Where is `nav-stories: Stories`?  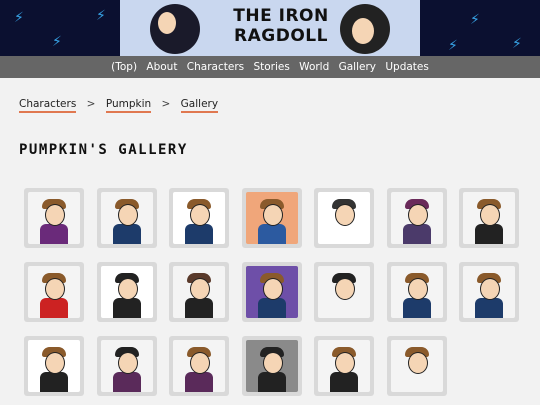
nav-stories: Stories is located at coordinates (271, 67).